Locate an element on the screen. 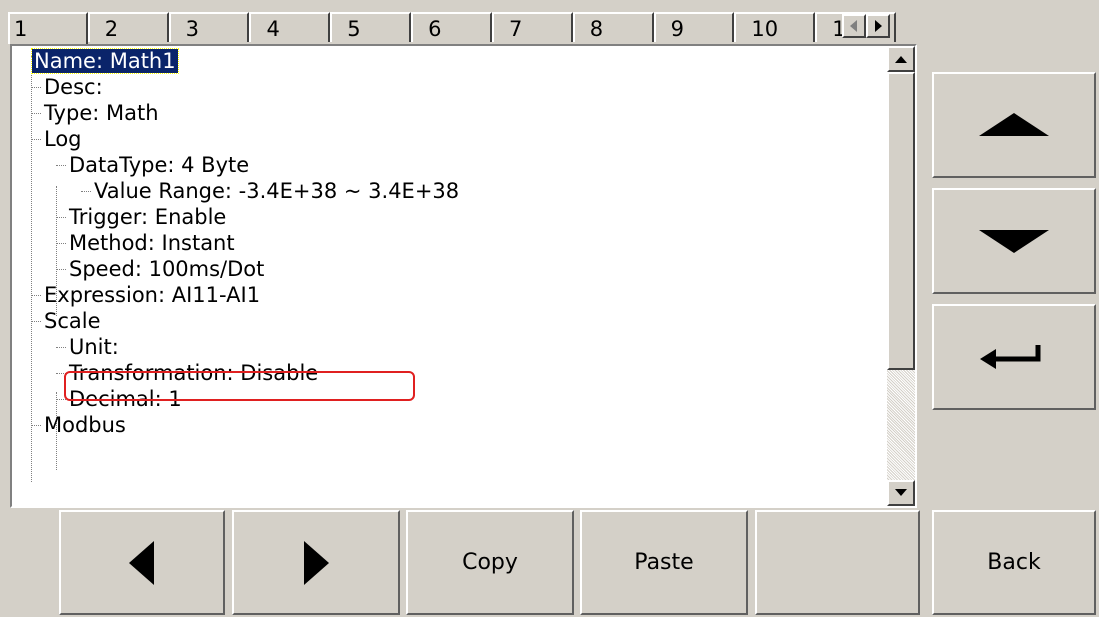  scroll-down-button is located at coordinates (901, 493).